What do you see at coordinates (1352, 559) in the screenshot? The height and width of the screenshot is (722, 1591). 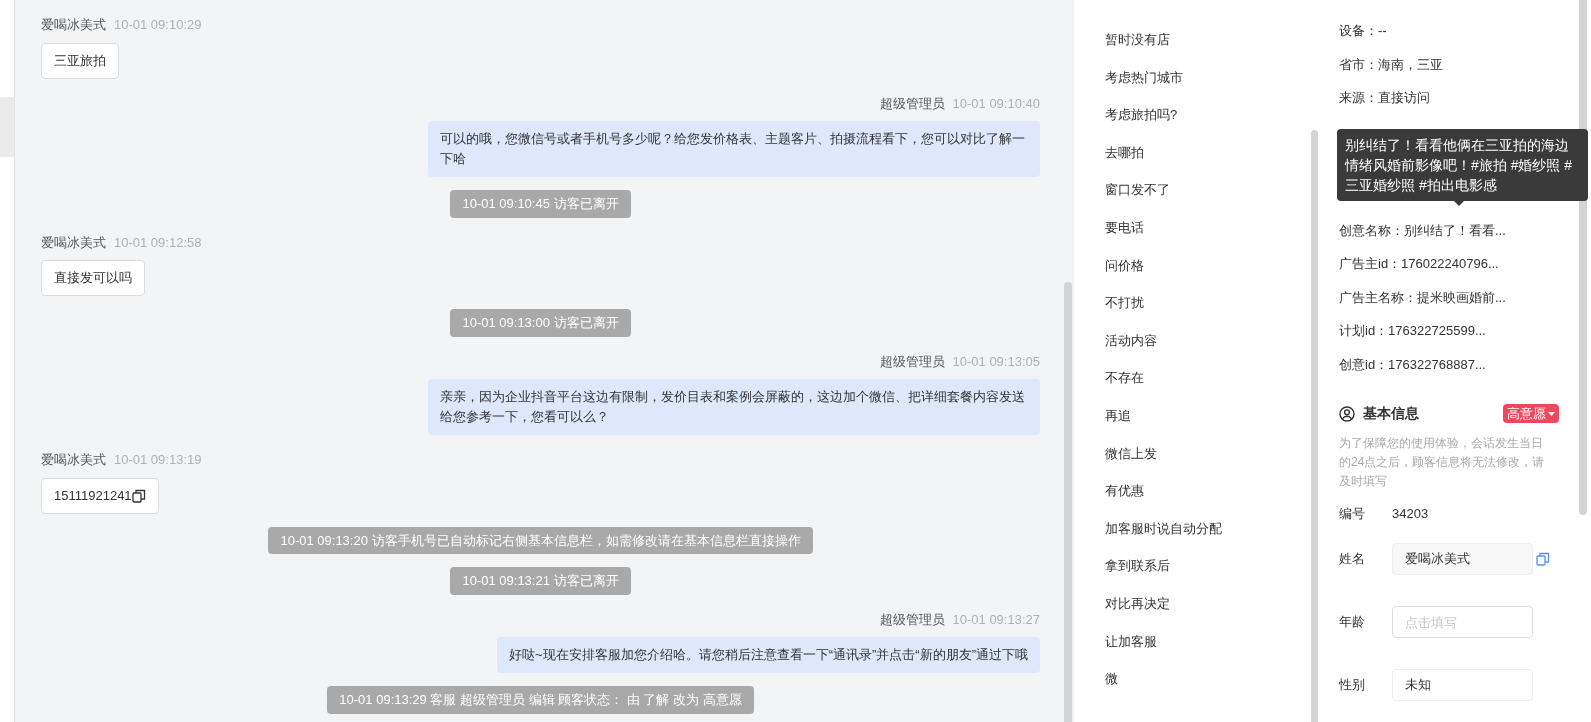 I see `field-label: 姓名` at bounding box center [1352, 559].